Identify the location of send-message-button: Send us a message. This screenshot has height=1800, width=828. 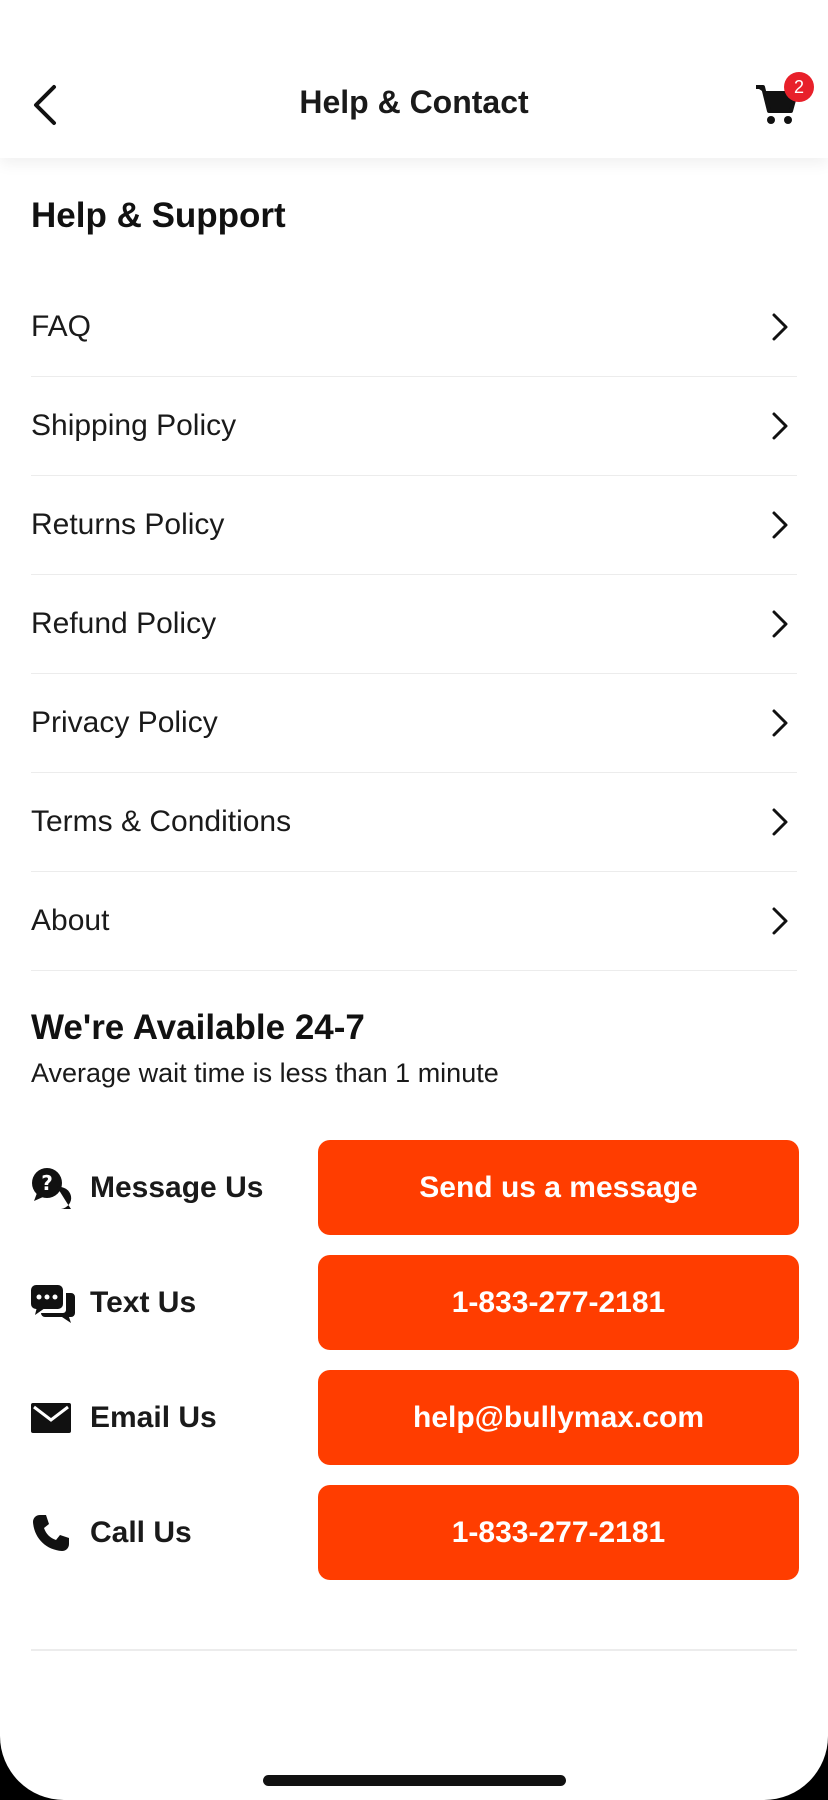
(558, 1187).